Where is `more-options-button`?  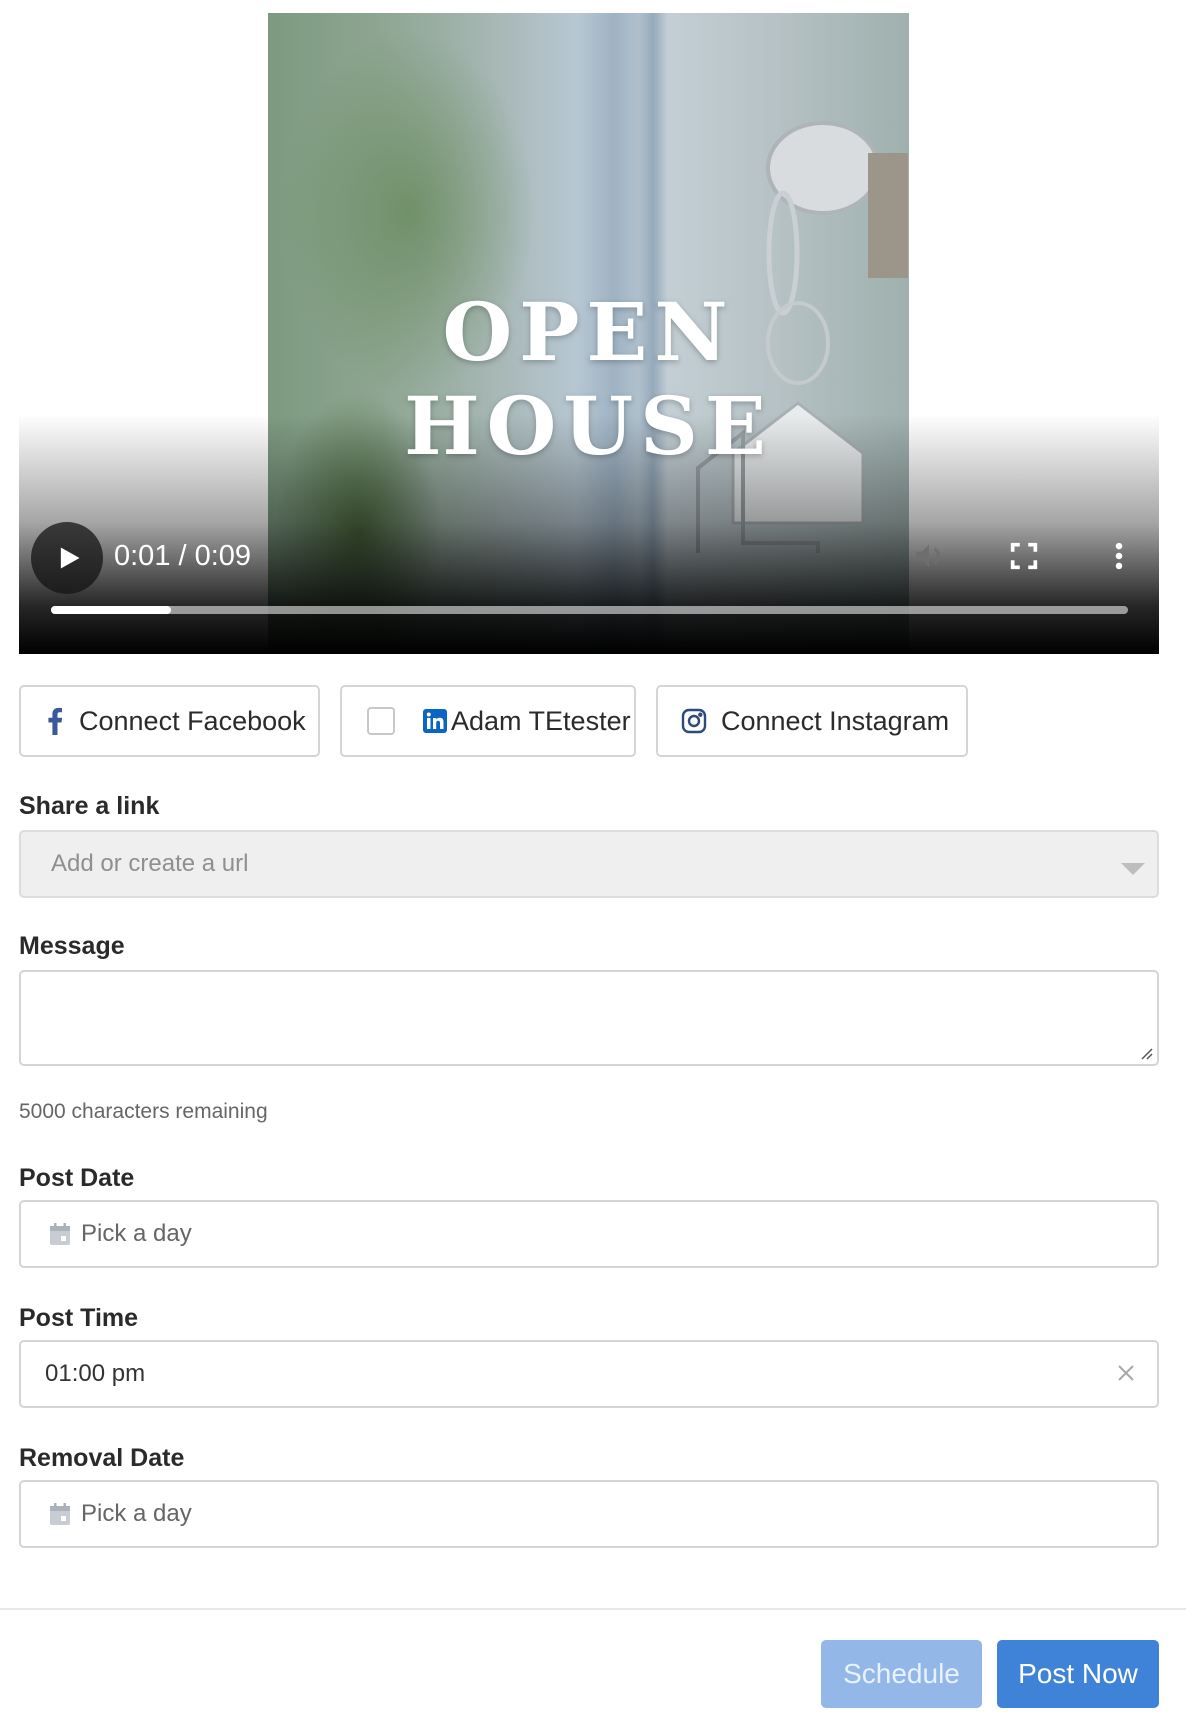
more-options-button is located at coordinates (1119, 556).